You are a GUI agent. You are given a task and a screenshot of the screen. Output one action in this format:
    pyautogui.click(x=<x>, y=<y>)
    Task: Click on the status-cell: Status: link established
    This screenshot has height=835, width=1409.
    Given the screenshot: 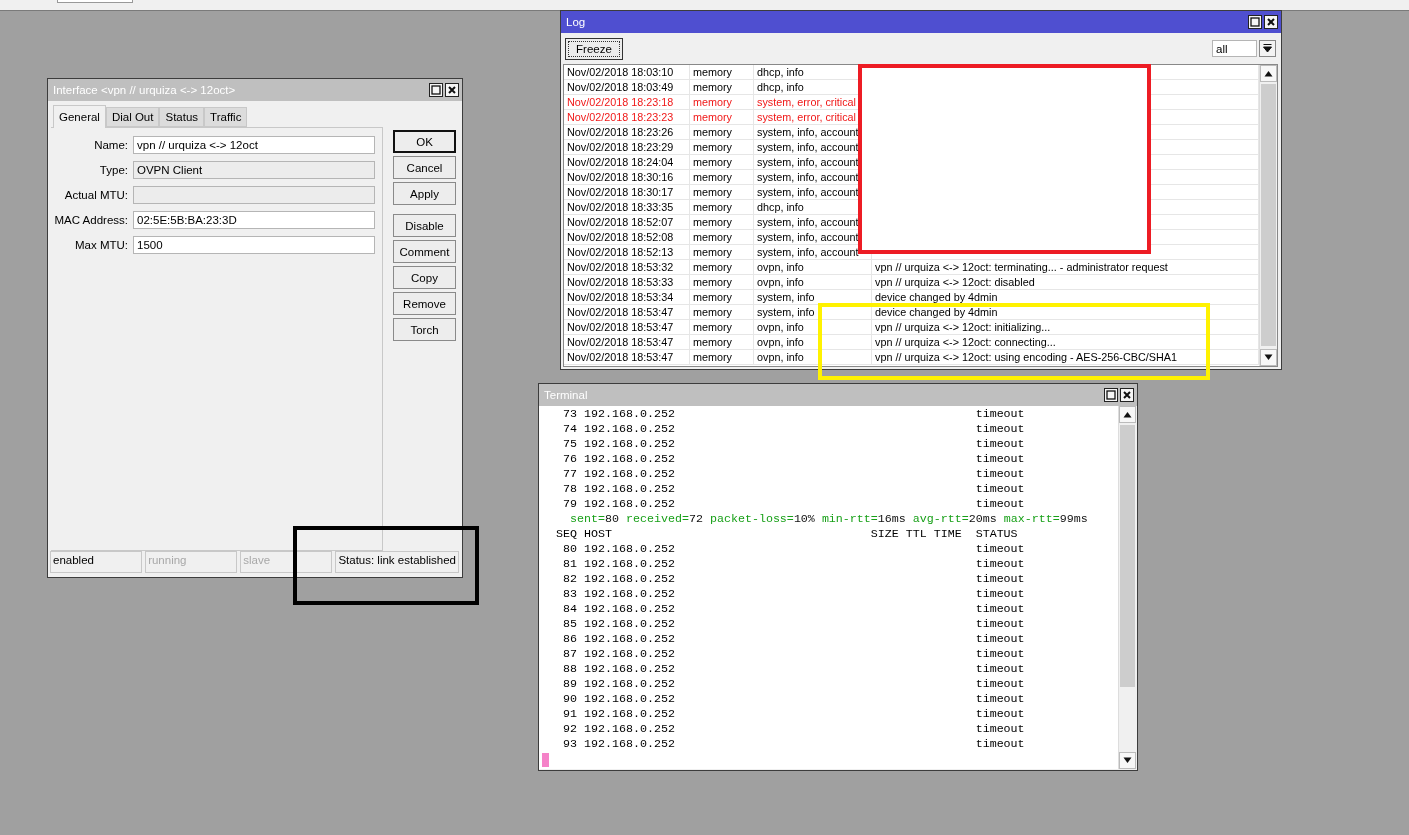 What is the action you would take?
    pyautogui.click(x=397, y=562)
    